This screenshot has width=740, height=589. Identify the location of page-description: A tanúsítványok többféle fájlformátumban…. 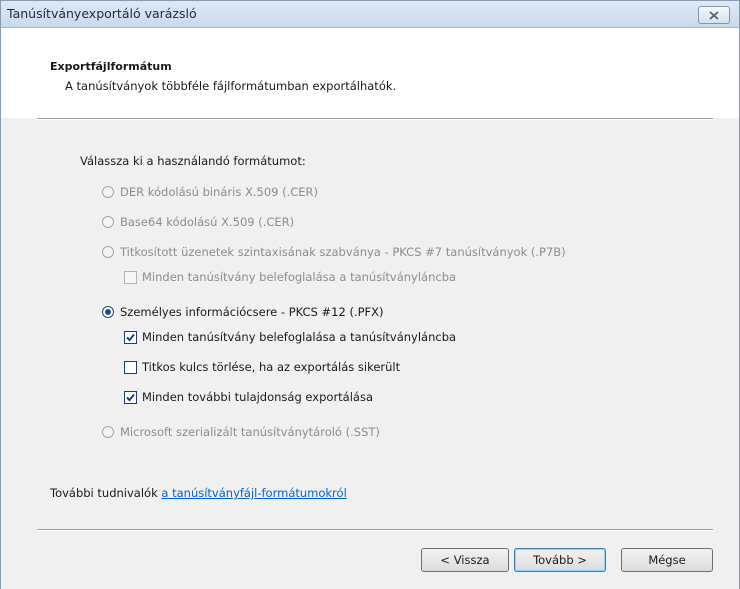
(231, 86).